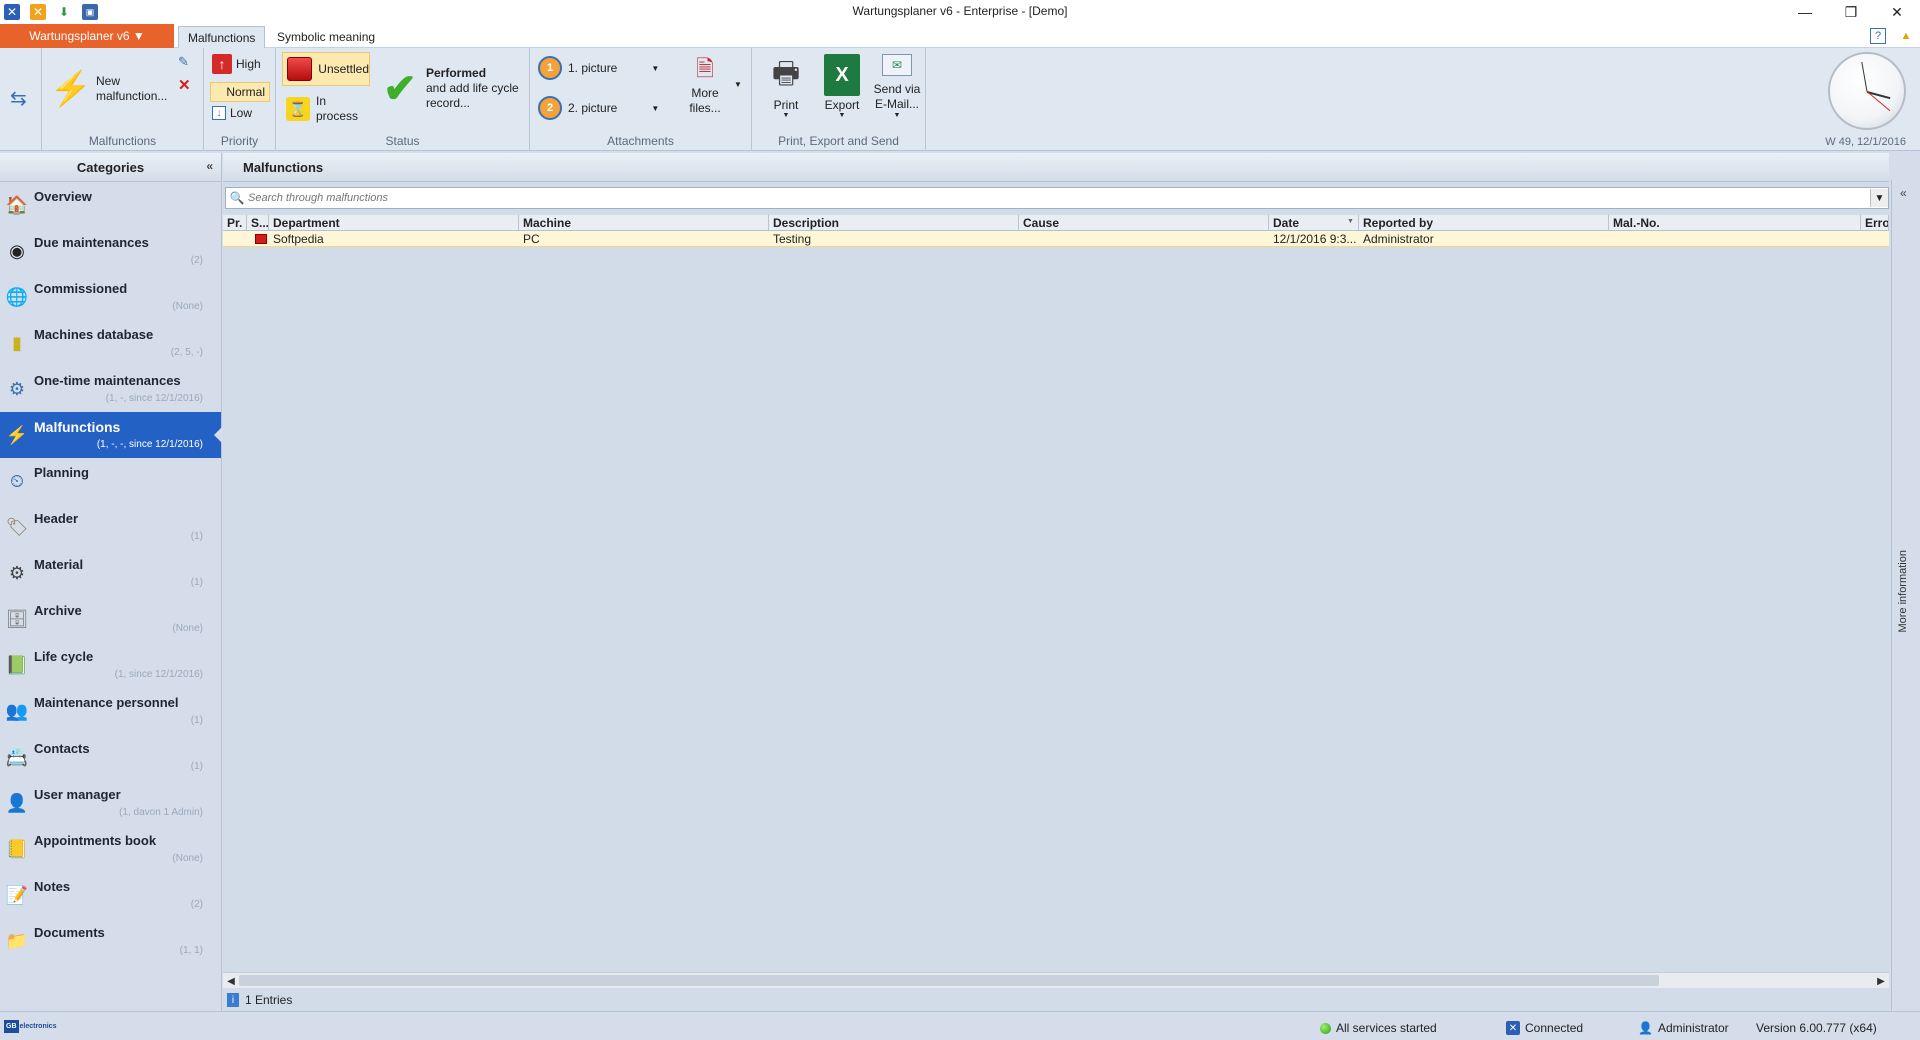 This screenshot has width=1920, height=1040. What do you see at coordinates (842, 85) in the screenshot?
I see `export-button: X Export ▼` at bounding box center [842, 85].